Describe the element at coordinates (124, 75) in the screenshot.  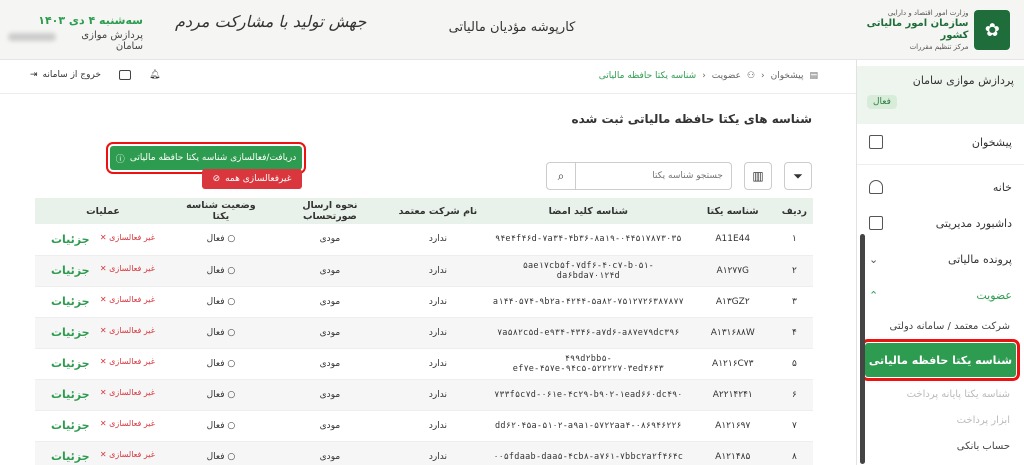
I see `profile-card-icon` at that location.